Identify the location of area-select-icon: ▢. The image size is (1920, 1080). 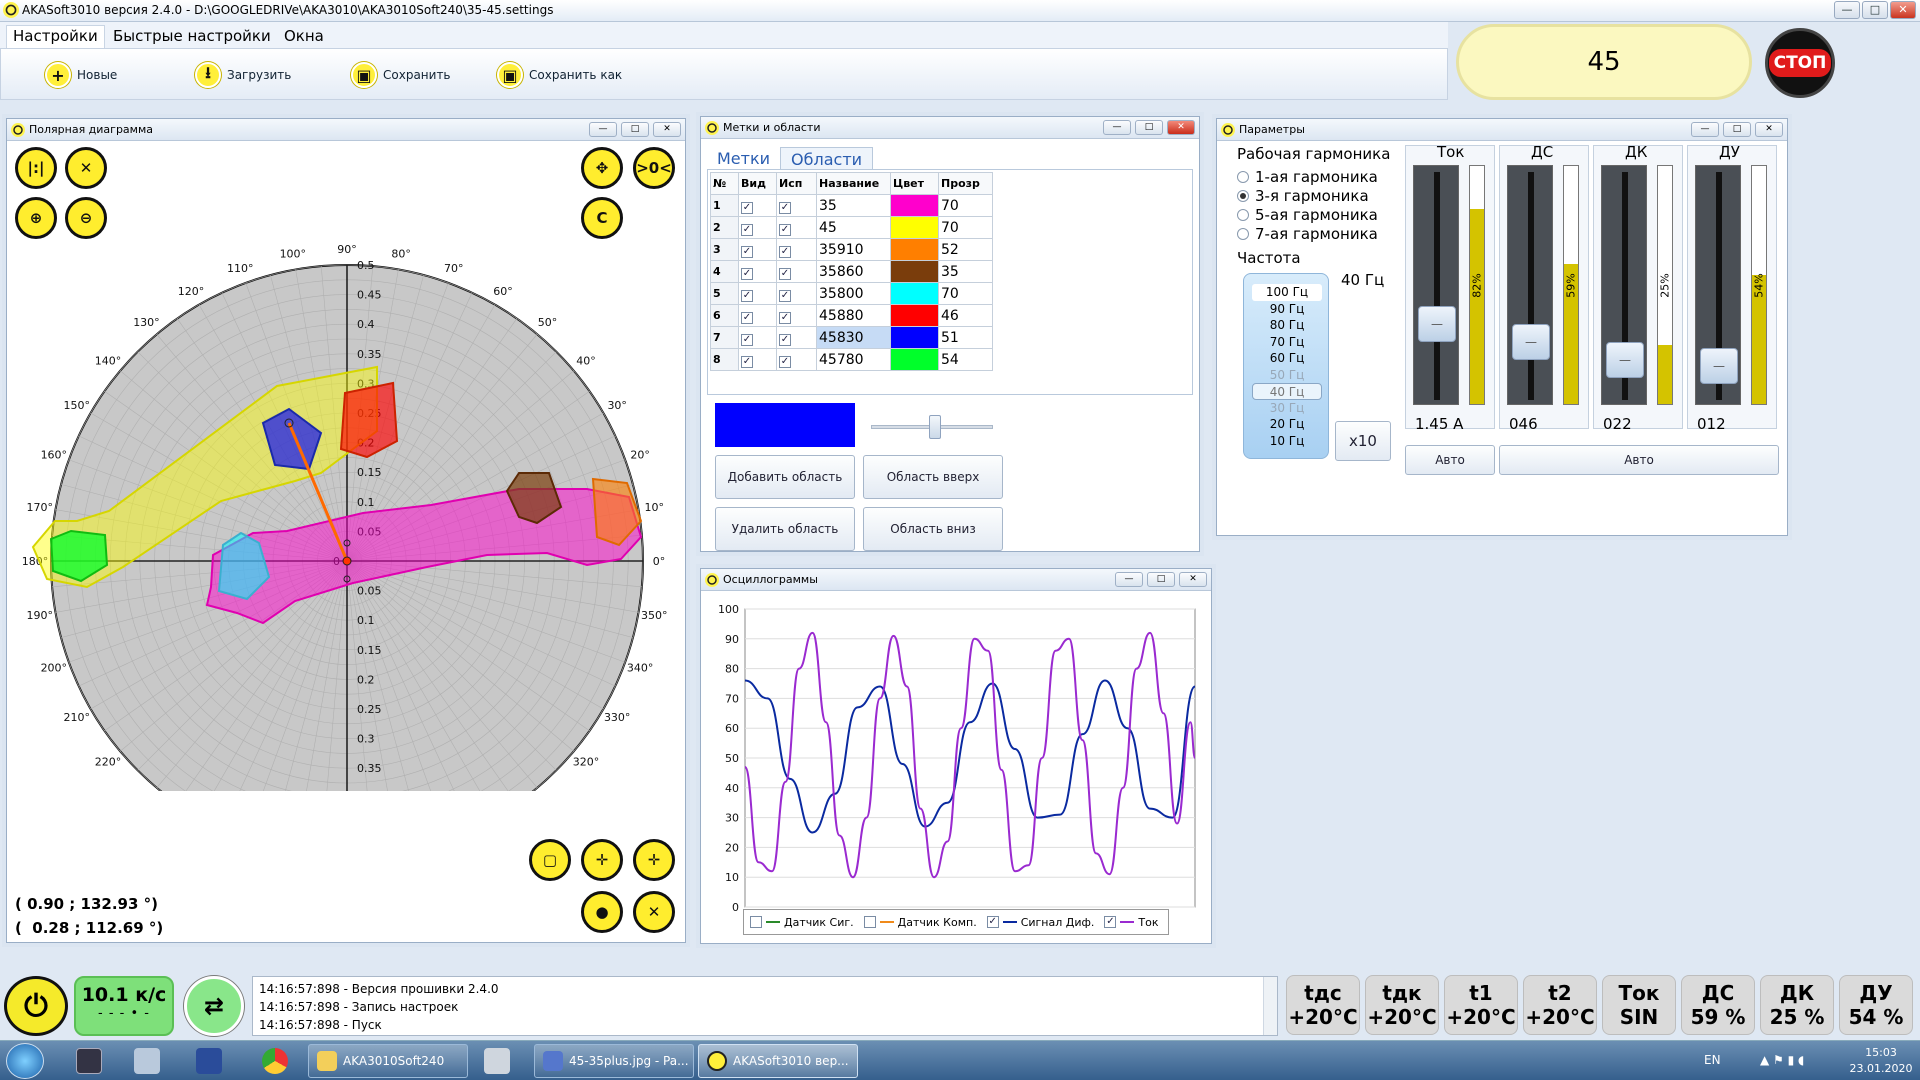
(550, 860).